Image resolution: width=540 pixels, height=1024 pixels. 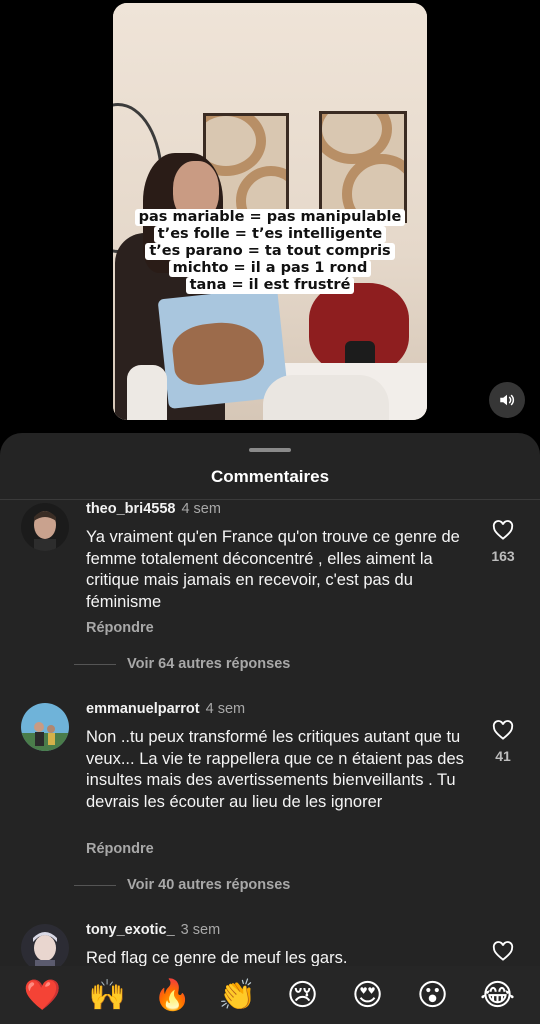 I want to click on sheet-drag-handle, so click(x=270, y=450).